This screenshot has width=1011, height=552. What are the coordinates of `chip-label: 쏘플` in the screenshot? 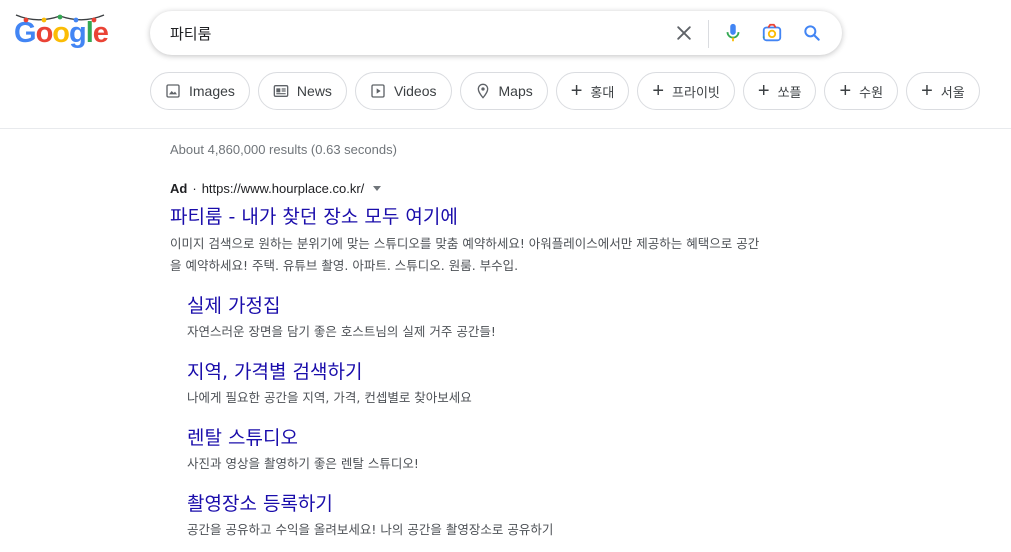 It's located at (789, 93).